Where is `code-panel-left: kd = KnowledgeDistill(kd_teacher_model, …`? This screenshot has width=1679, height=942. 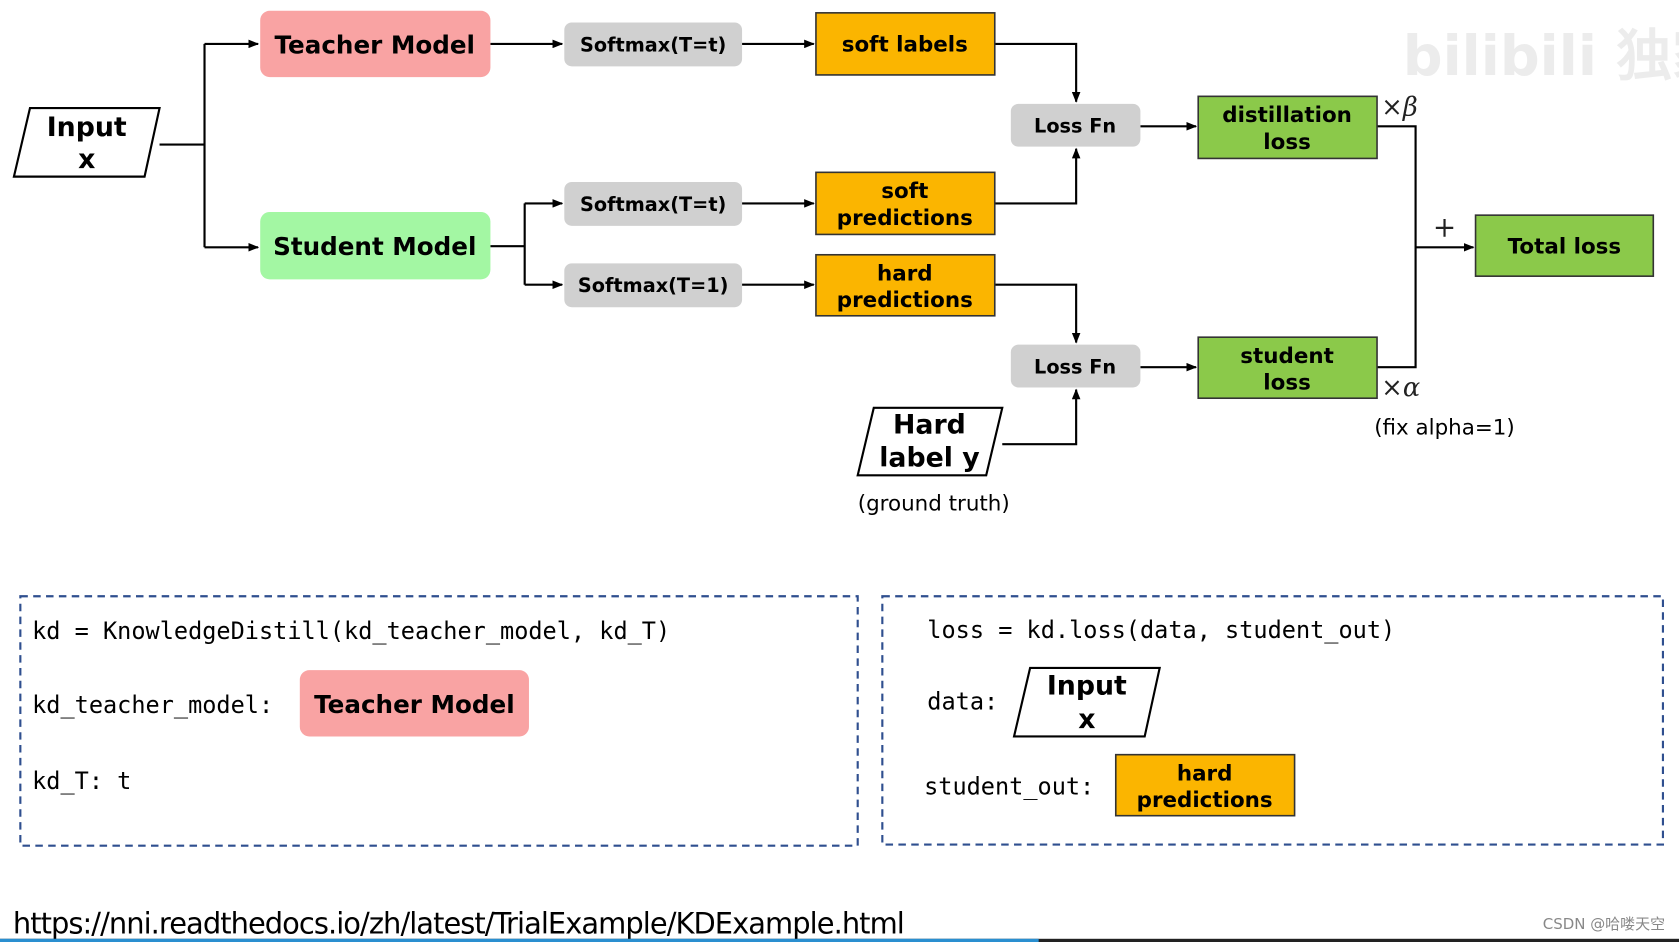
code-panel-left: kd = KnowledgeDistill(kd_teacher_model, … is located at coordinates (439, 721).